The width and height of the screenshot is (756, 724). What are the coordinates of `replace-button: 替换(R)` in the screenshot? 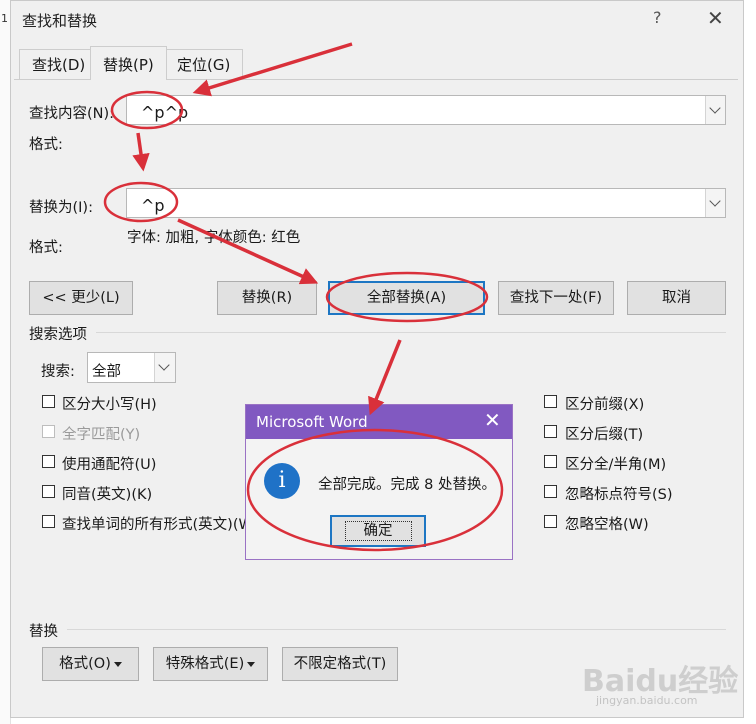 It's located at (267, 298).